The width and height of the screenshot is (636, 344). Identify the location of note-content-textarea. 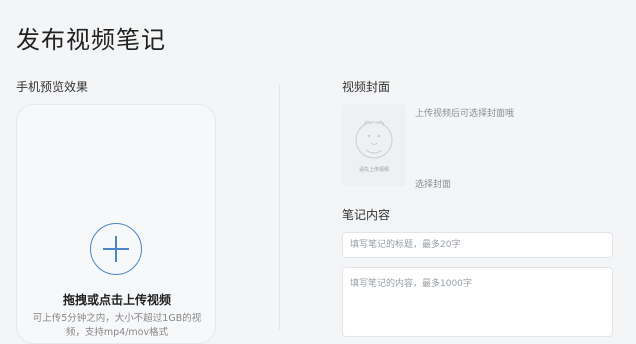
(477, 302).